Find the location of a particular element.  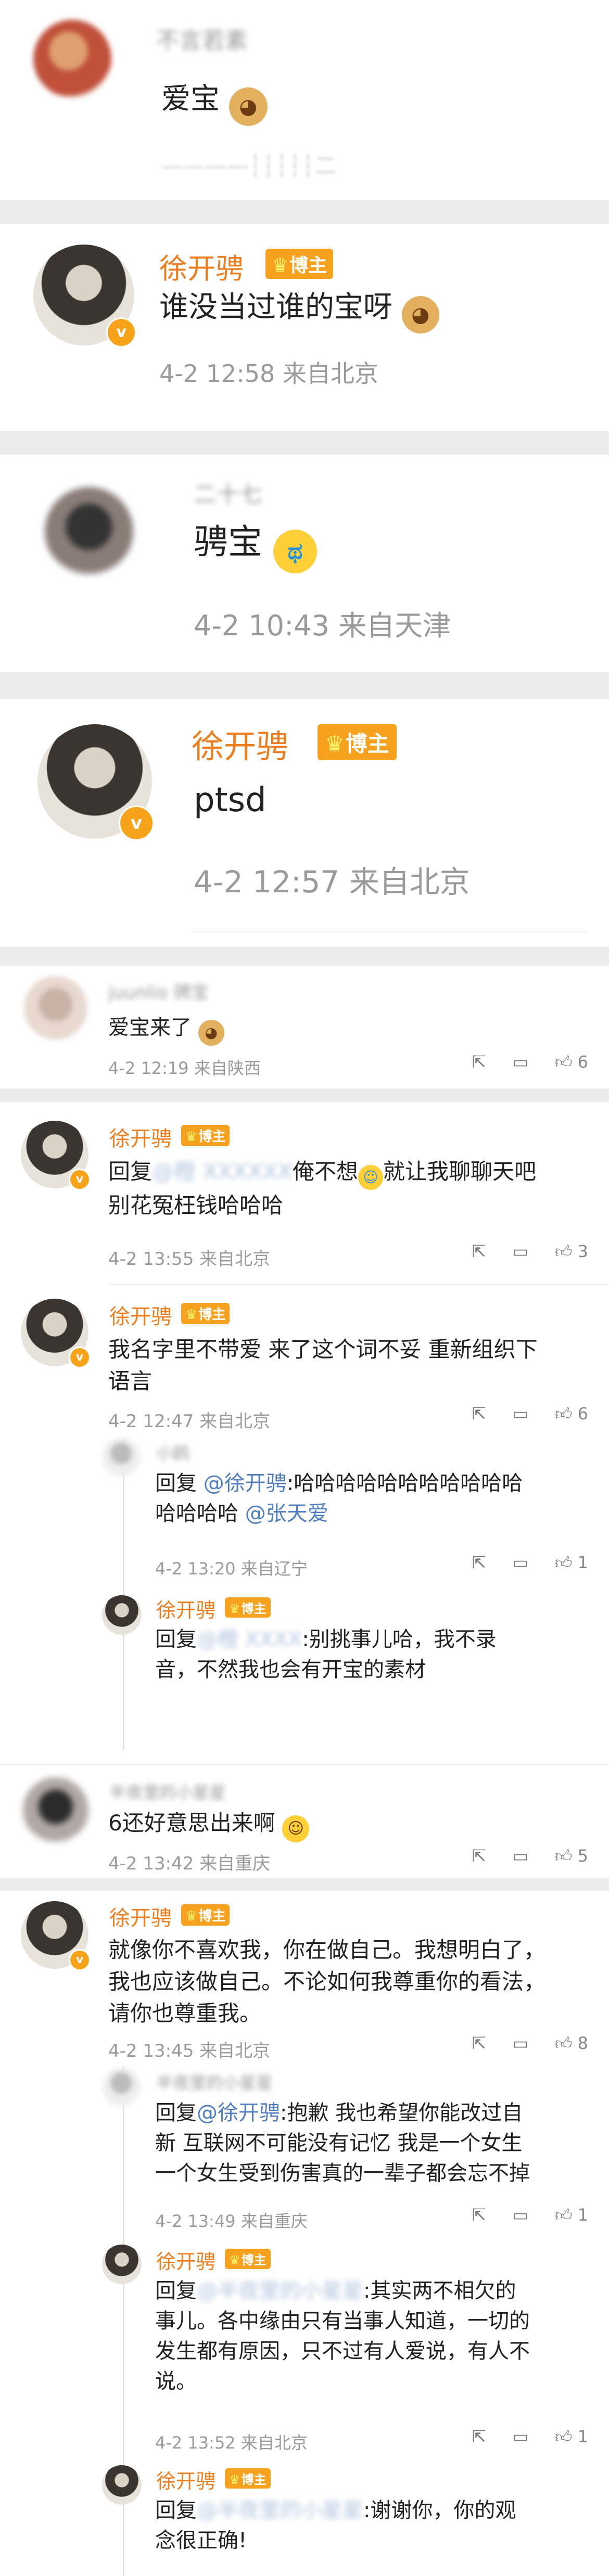

divider is located at coordinates (390, 931).